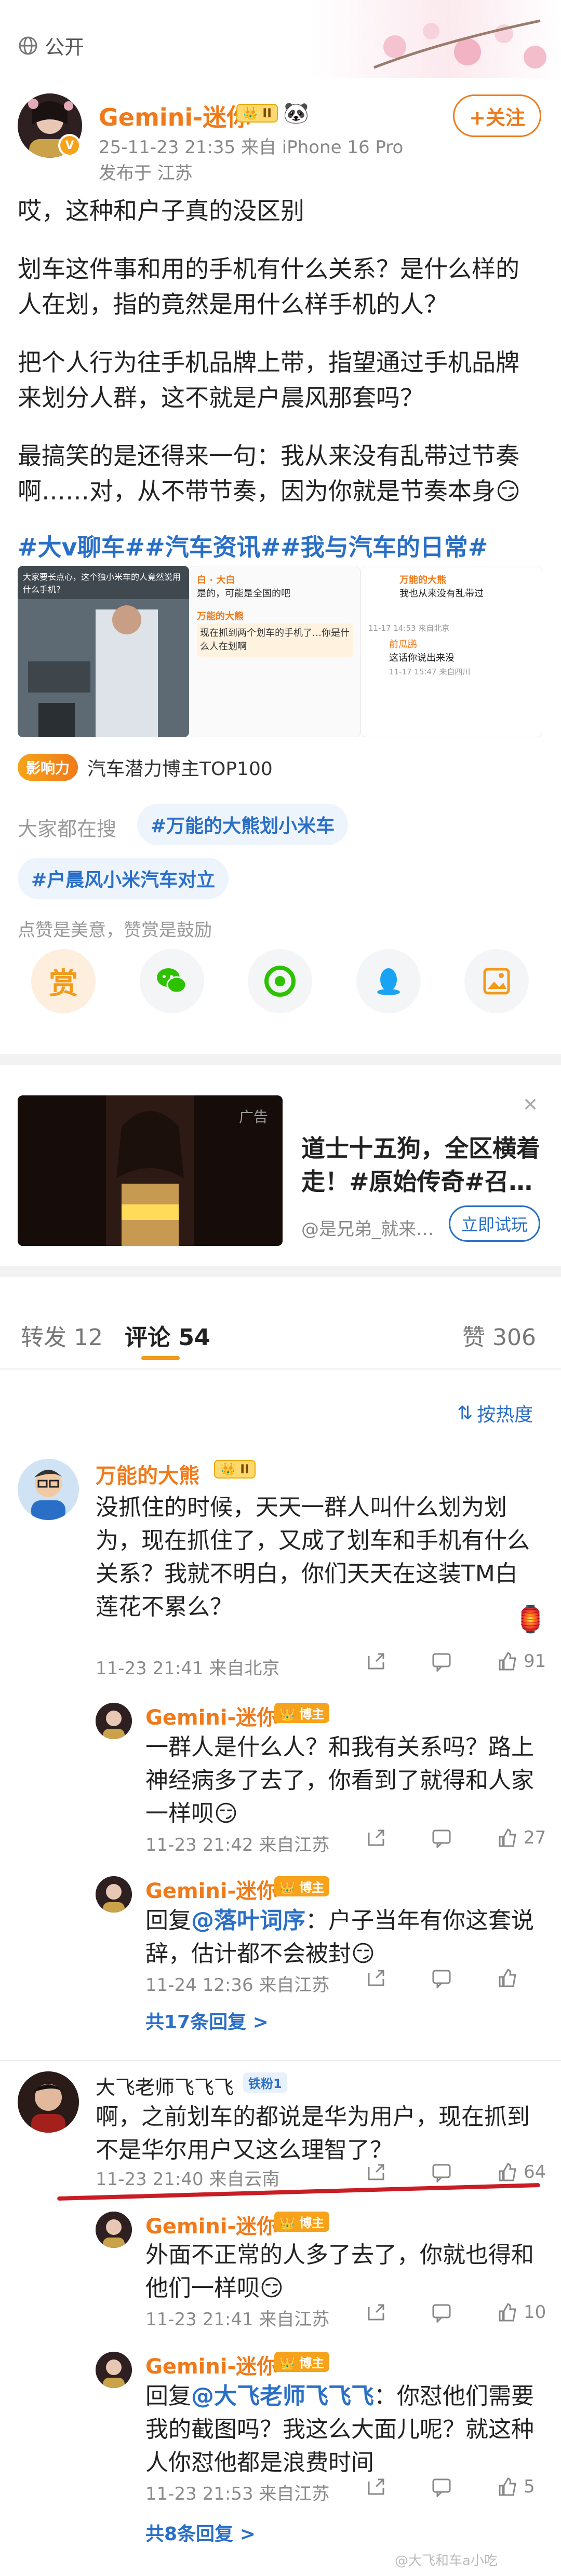 This screenshot has height=2576, width=561. Describe the element at coordinates (175, 116) in the screenshot. I see `post-author-name: Gemini-迷你` at that location.